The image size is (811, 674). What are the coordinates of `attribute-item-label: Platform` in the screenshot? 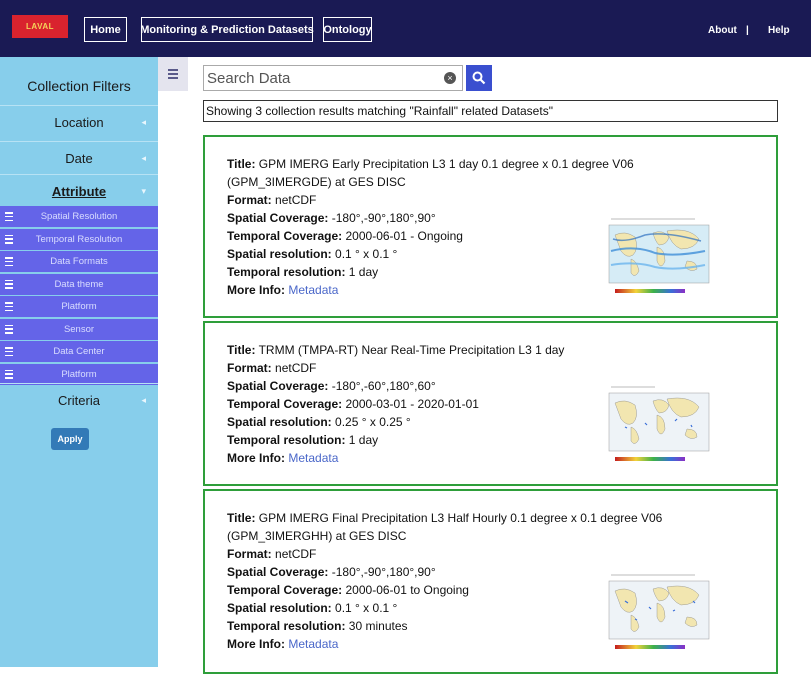 It's located at (79, 374).